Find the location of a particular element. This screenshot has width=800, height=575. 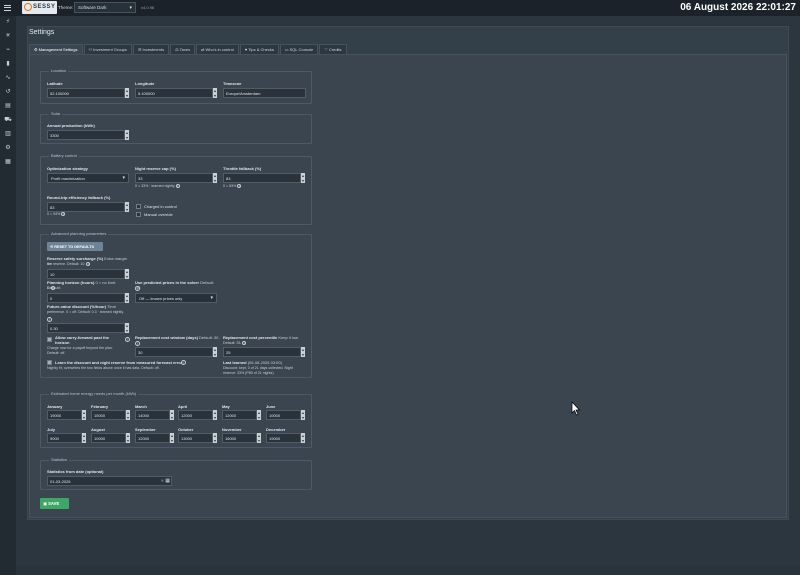

bottom-bar is located at coordinates (408, 570).